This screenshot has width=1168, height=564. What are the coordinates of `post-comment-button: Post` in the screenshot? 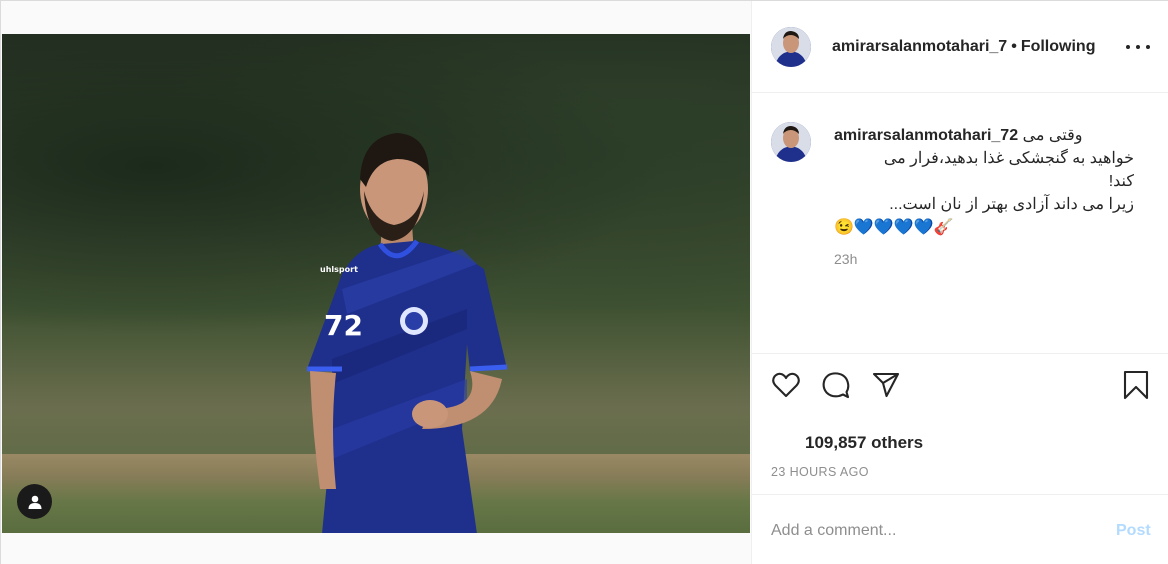 It's located at (1133, 531).